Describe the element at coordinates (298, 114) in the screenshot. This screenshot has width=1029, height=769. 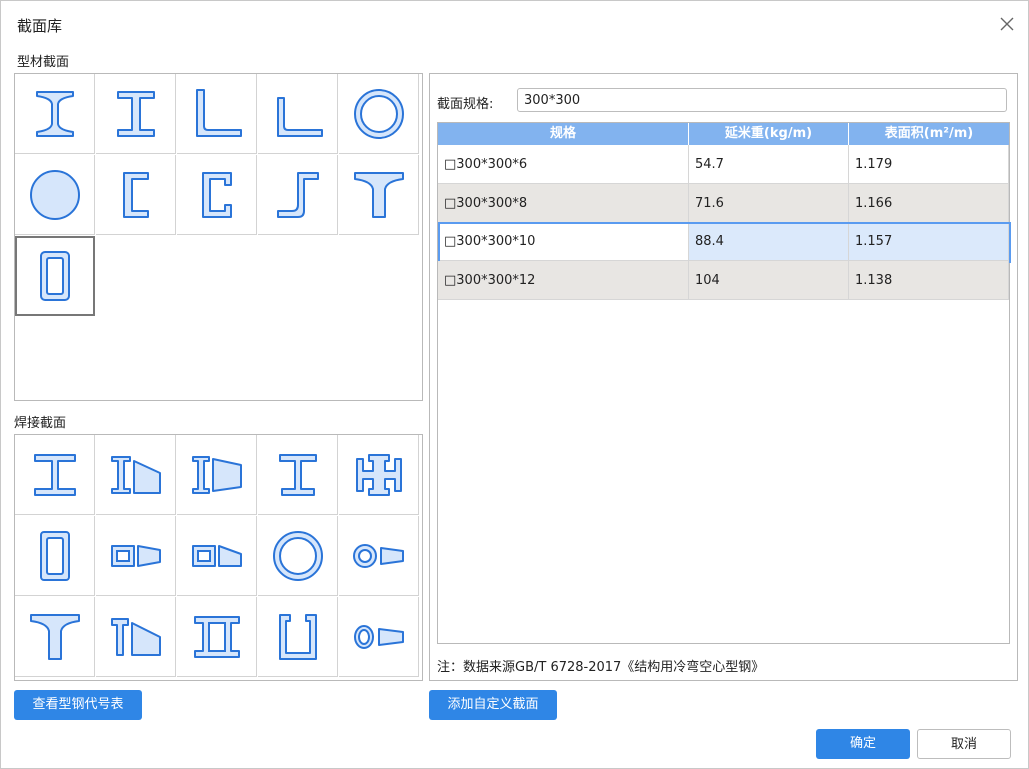
I see `unequal-angle-icon` at that location.